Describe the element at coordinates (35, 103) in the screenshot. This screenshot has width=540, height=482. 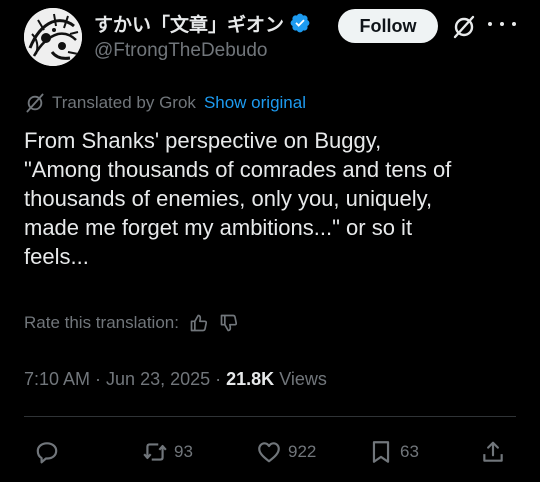
I see `grok-translate-icon` at that location.